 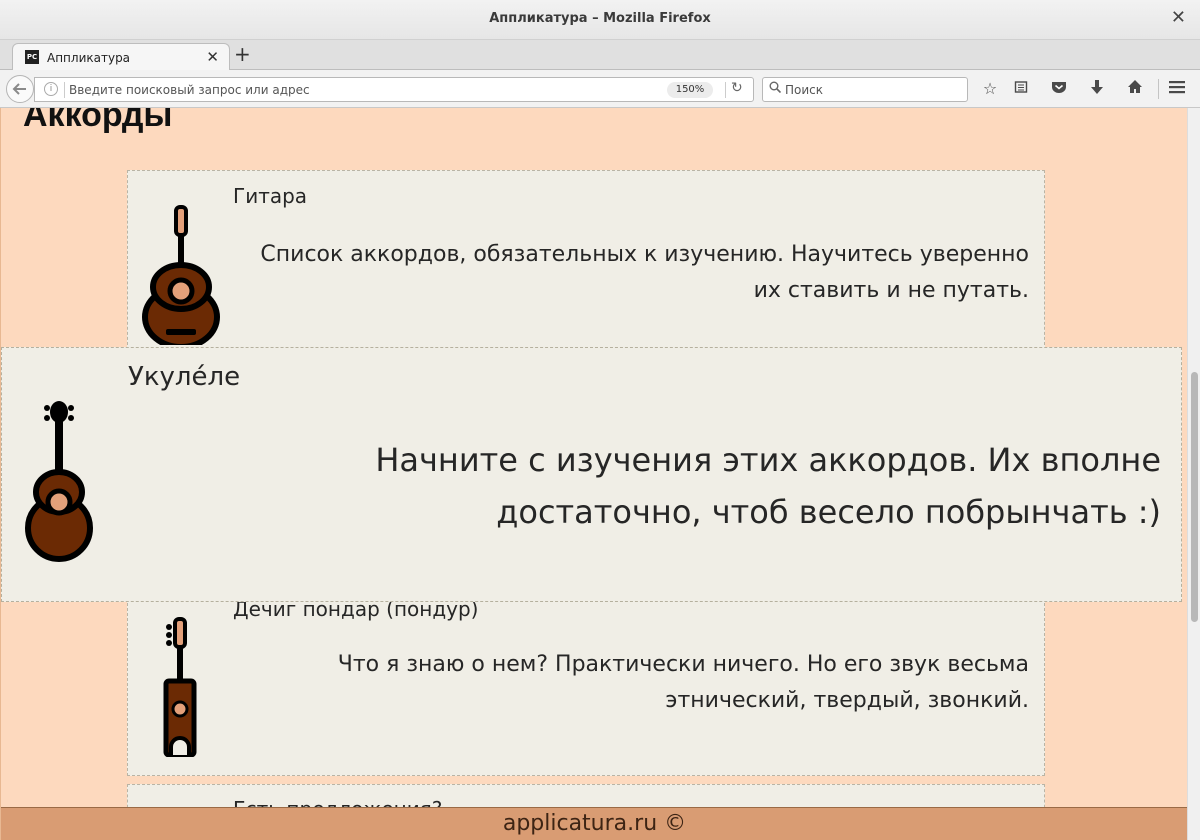 I want to click on guitar-icon, so click(x=181, y=275).